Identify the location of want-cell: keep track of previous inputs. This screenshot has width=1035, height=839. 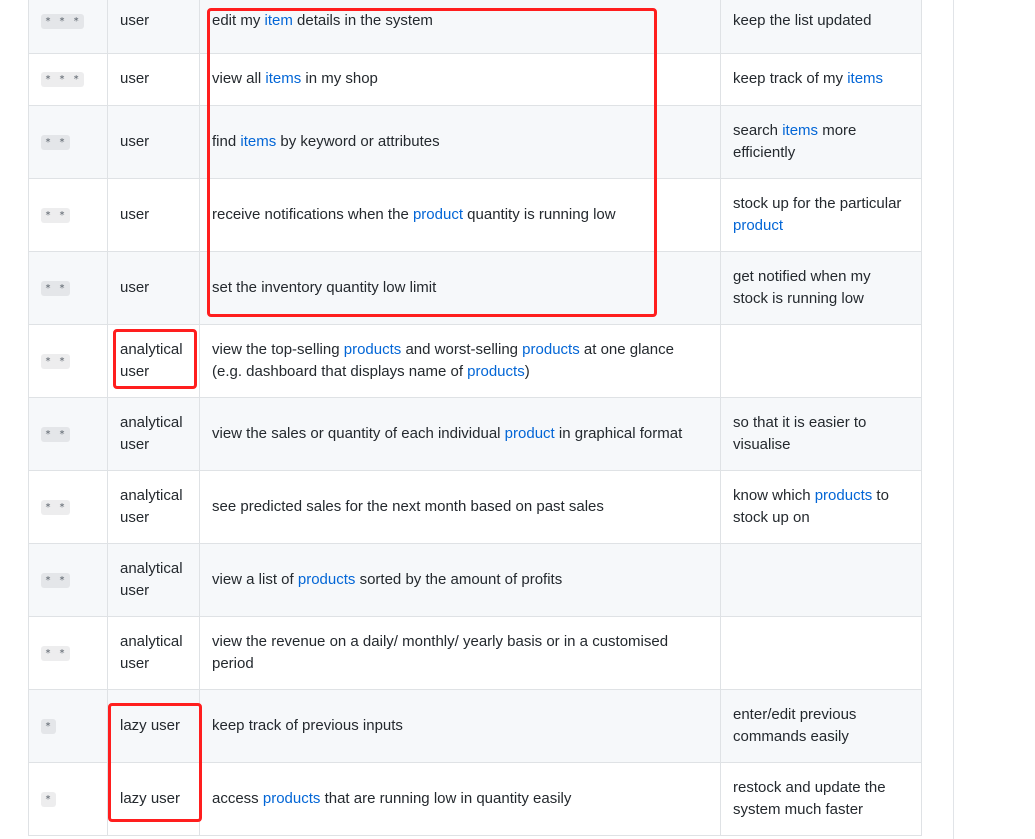
(460, 726).